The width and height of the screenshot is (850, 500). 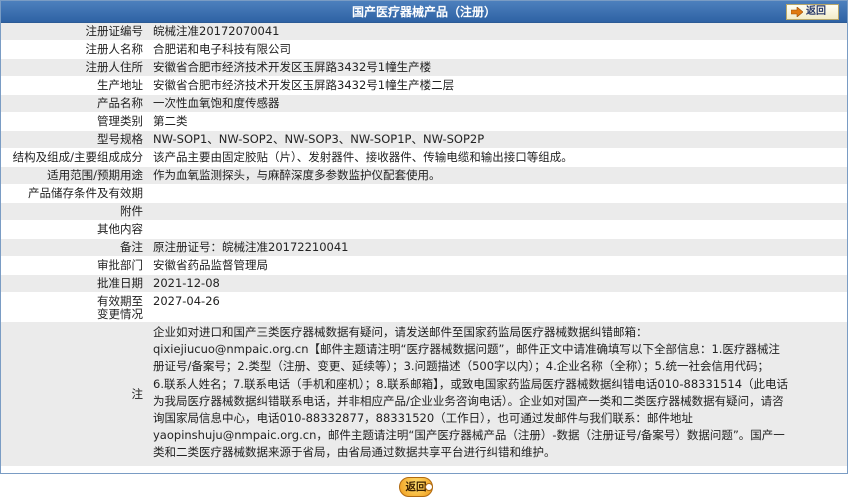 I want to click on field-label: 产品储存条件及有效期, so click(x=85, y=193).